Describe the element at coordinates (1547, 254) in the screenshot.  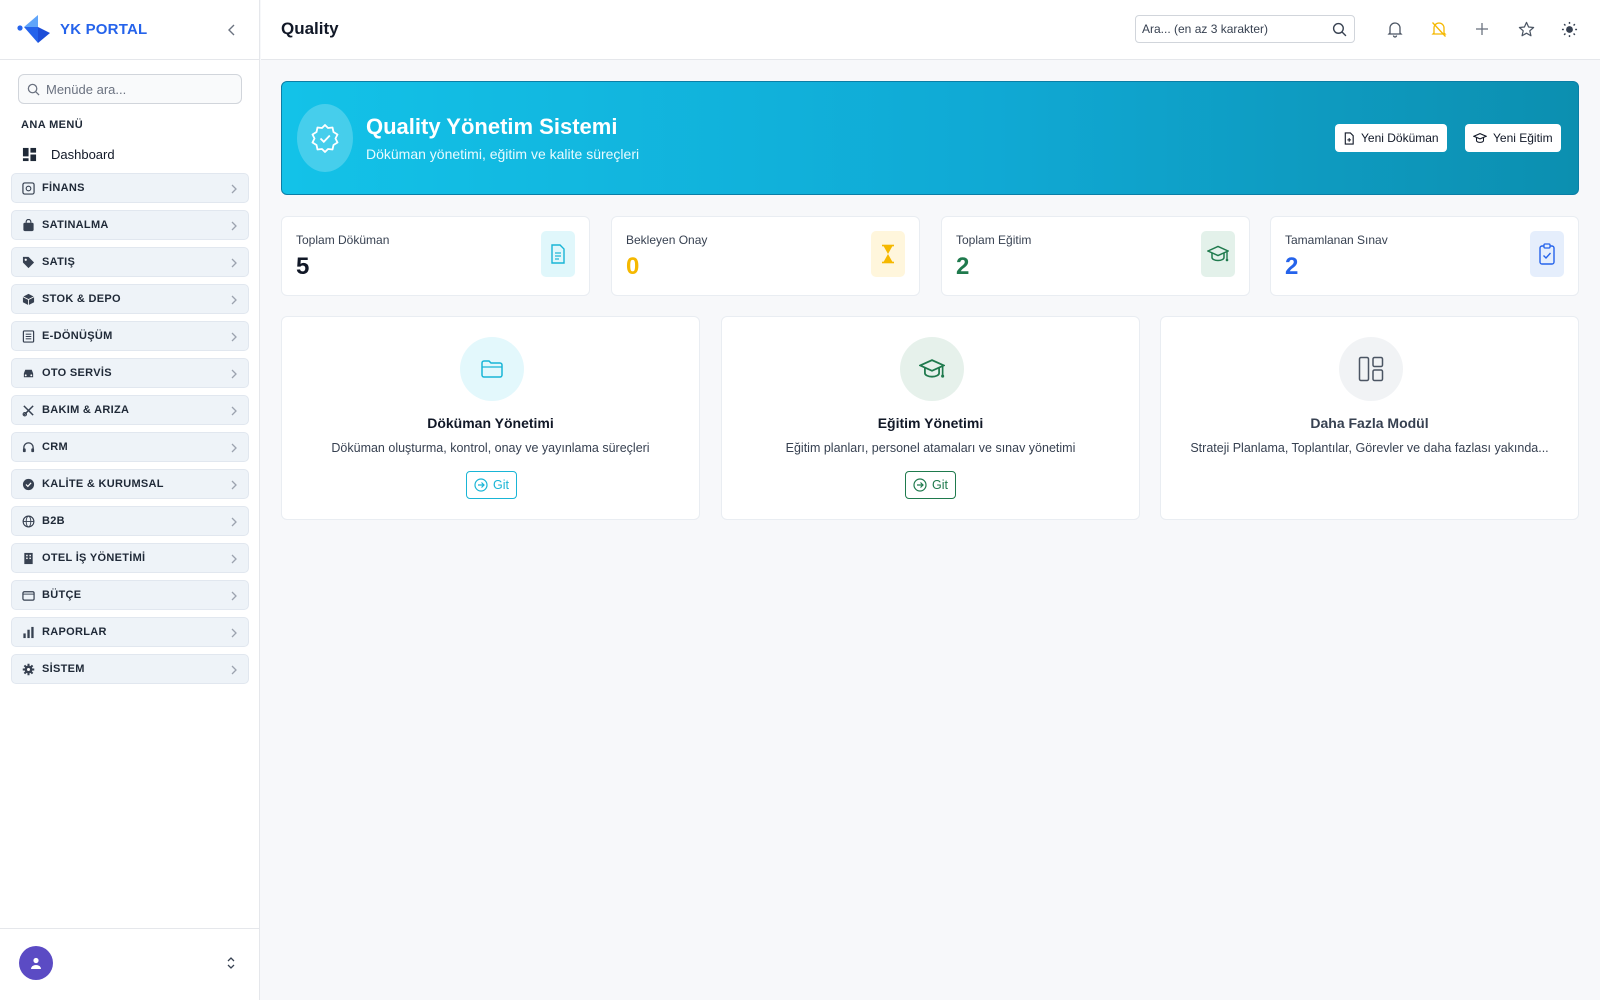
I see `clipboard-check-icon` at that location.